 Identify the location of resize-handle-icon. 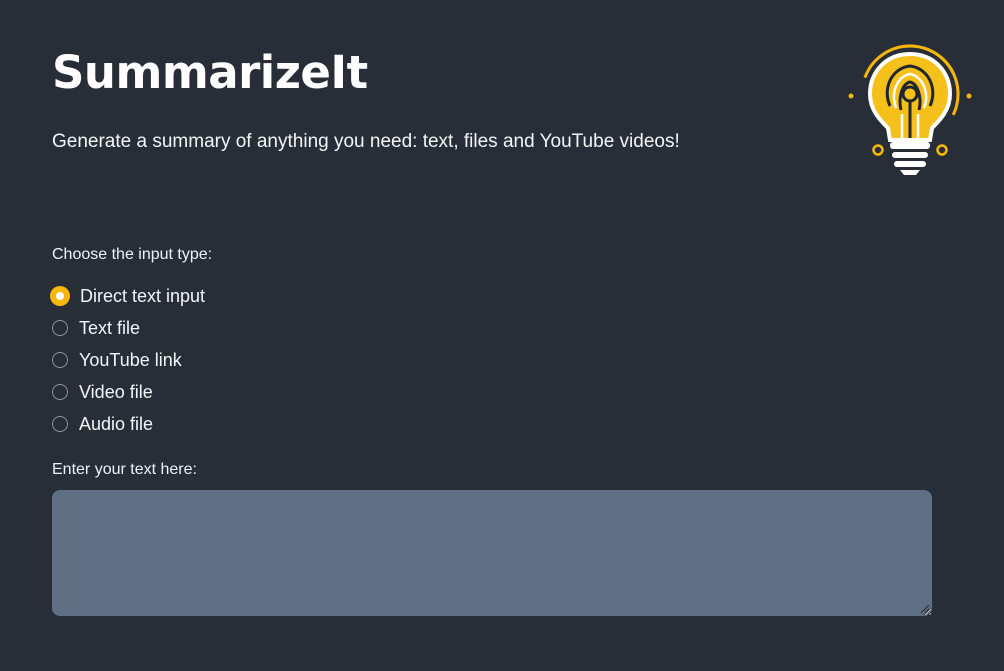
(924, 608).